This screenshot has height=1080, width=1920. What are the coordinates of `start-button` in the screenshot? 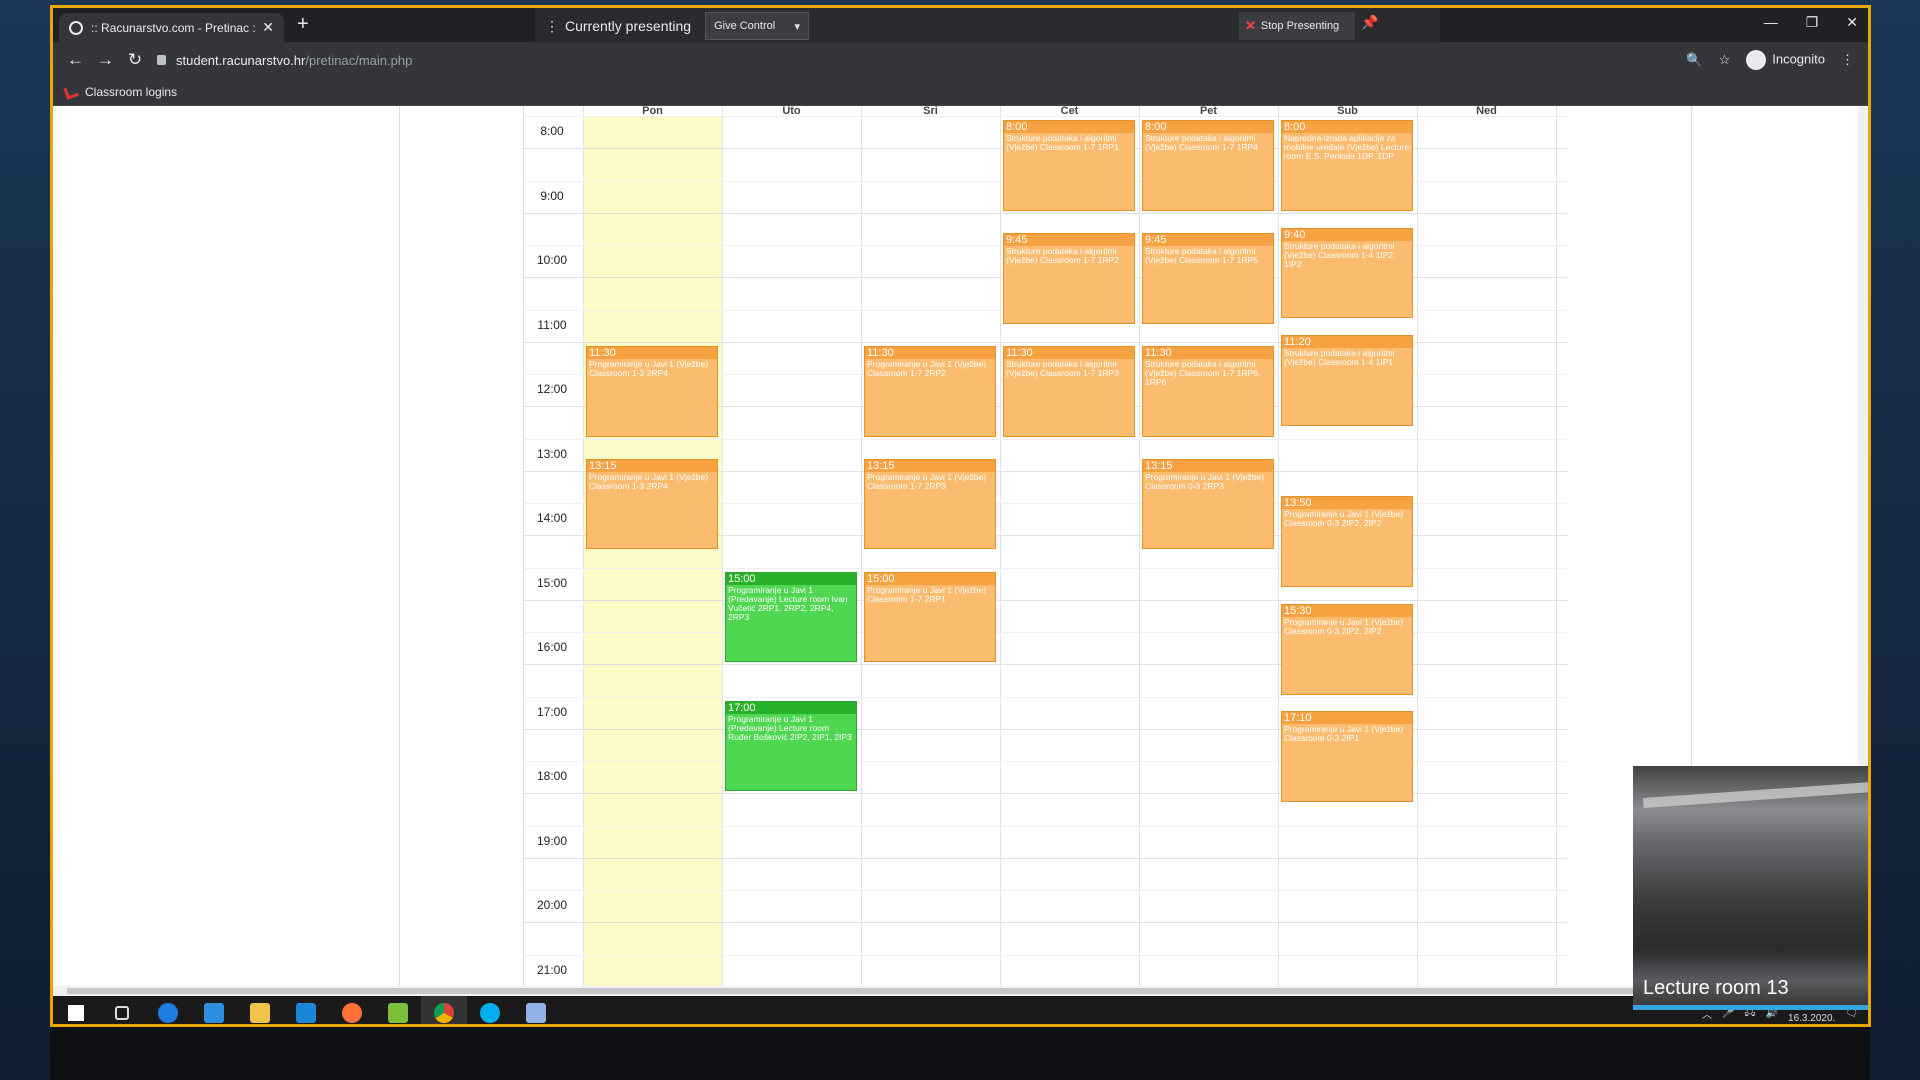 It's located at (76, 1010).